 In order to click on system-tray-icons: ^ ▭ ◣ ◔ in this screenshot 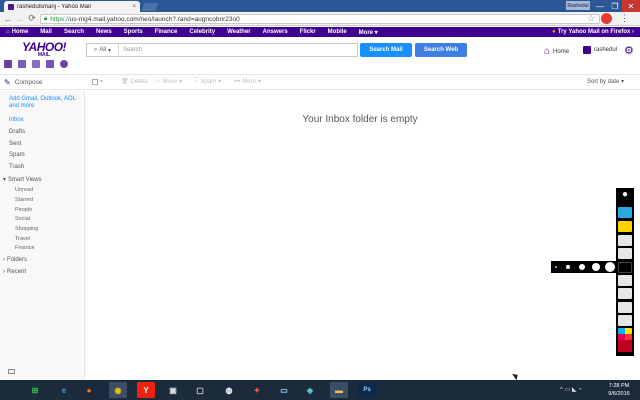, I will do `click(571, 389)`.